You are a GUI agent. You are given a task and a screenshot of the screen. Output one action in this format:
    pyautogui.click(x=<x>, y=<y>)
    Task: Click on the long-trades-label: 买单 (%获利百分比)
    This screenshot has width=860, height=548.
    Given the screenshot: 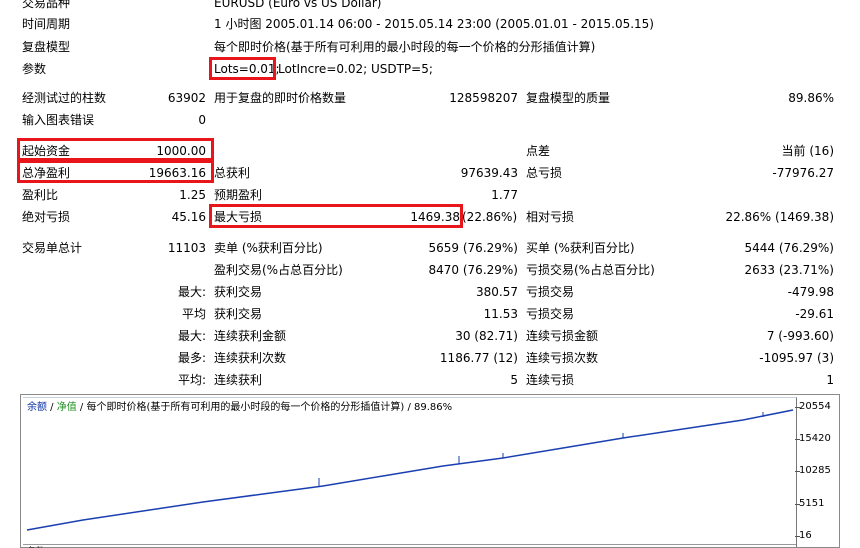 What is the action you would take?
    pyautogui.click(x=580, y=248)
    